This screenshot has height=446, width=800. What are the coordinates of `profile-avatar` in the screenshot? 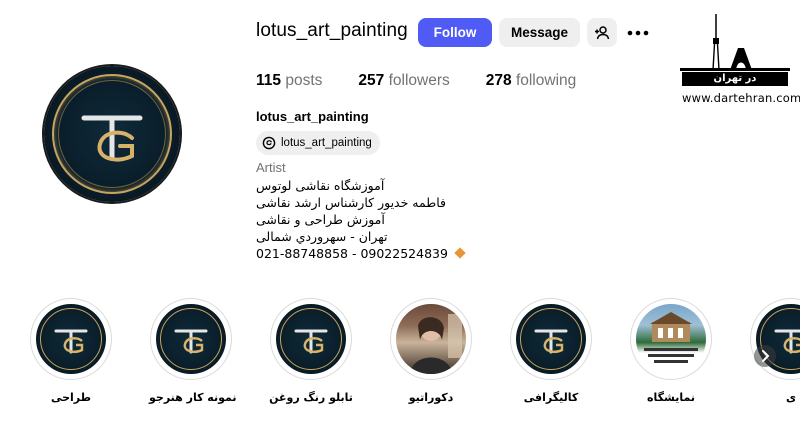 It's located at (112, 134).